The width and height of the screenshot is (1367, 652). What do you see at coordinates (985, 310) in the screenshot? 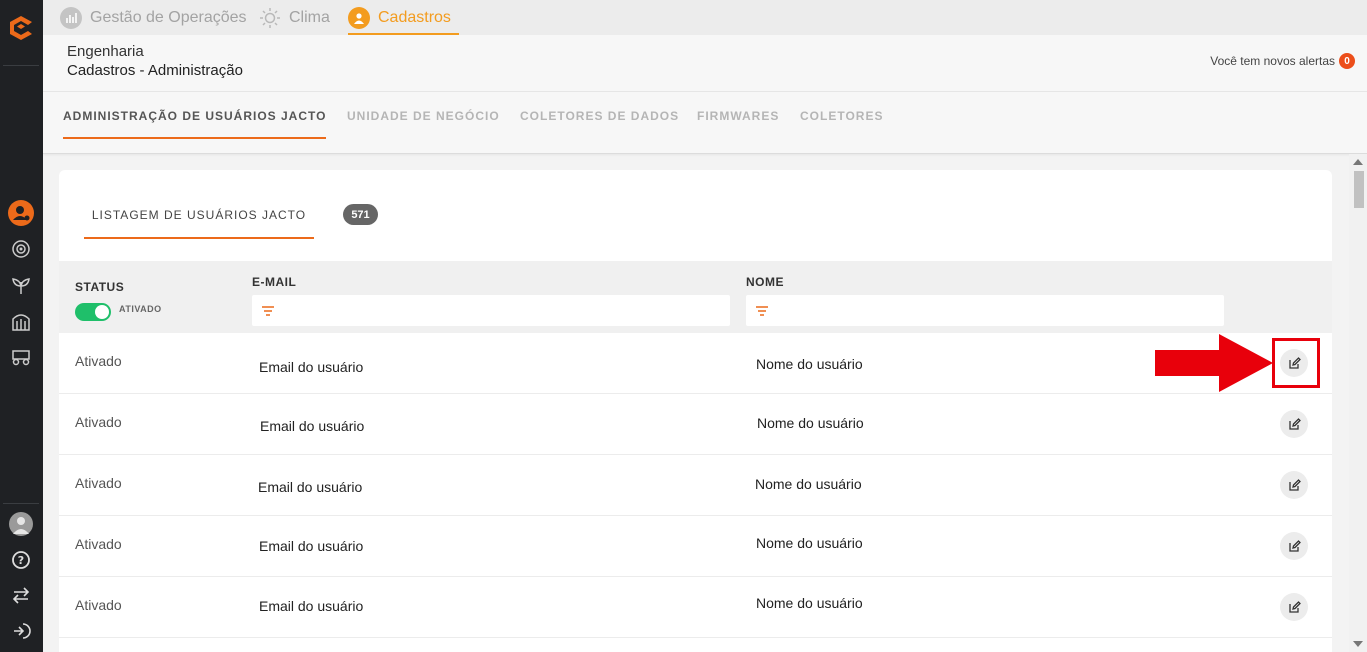
I see `name-filter-input` at bounding box center [985, 310].